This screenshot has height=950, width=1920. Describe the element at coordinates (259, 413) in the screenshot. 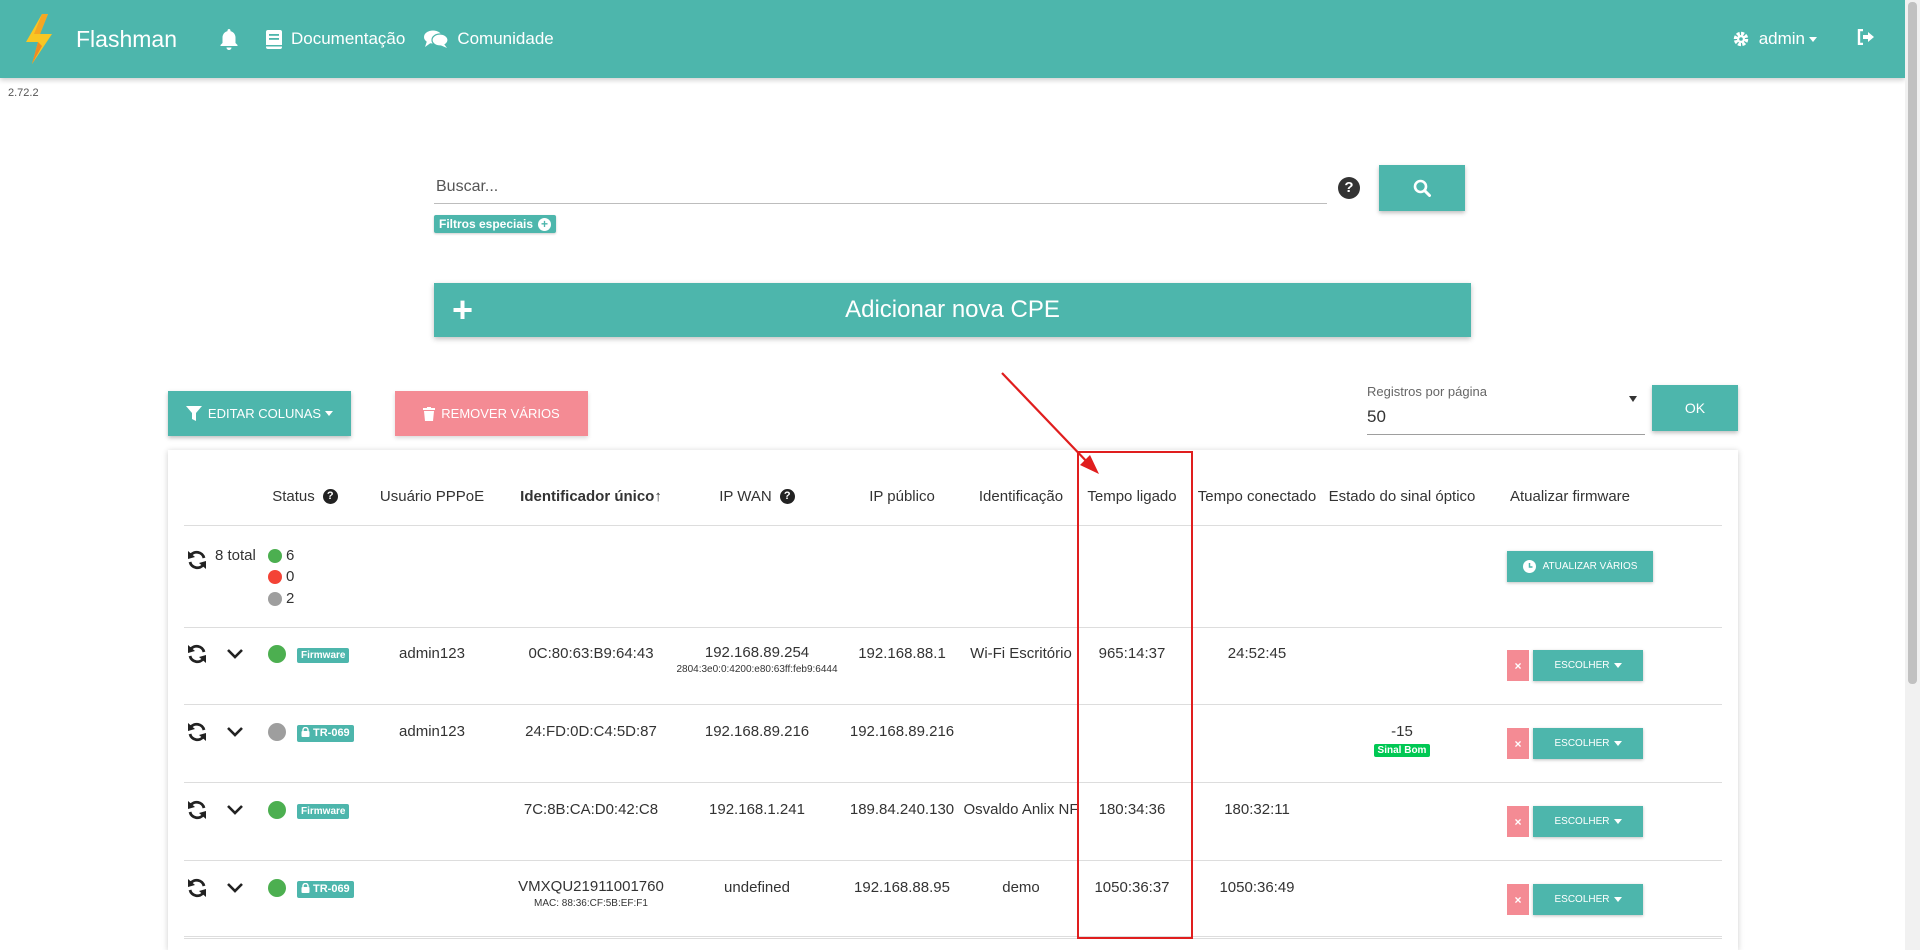

I see `edit-columns-button: EDITAR COLUNAS` at that location.